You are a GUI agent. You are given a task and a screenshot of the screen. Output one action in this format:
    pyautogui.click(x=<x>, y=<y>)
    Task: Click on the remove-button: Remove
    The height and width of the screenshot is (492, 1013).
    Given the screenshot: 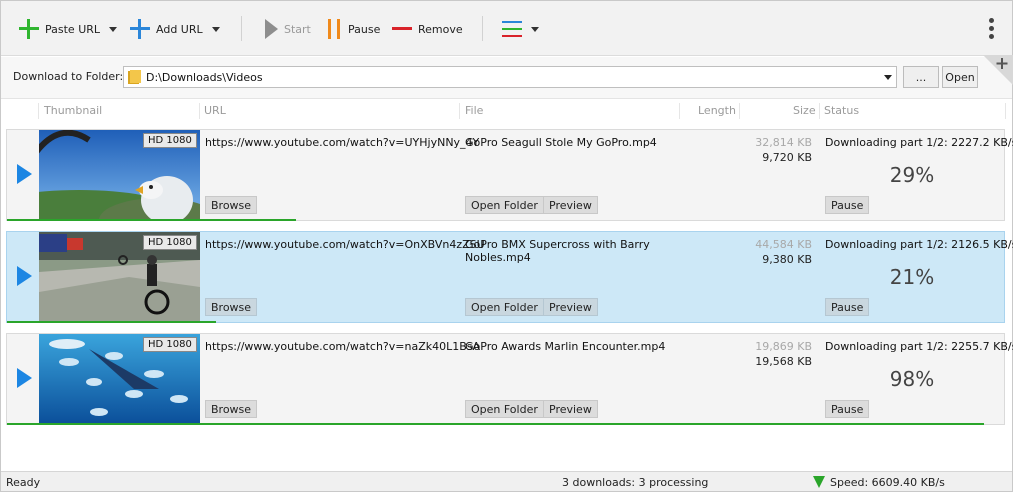 What is the action you would take?
    pyautogui.click(x=427, y=29)
    